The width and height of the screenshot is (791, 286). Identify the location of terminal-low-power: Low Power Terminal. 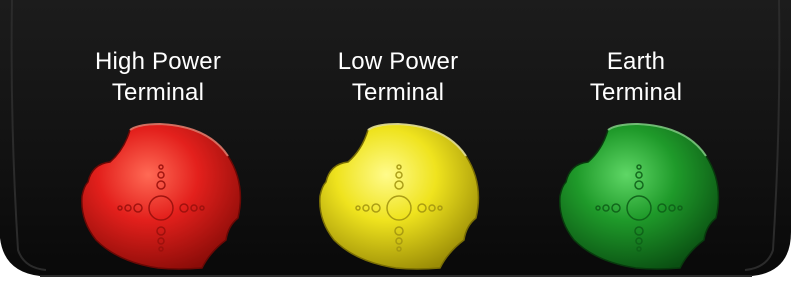
(398, 77).